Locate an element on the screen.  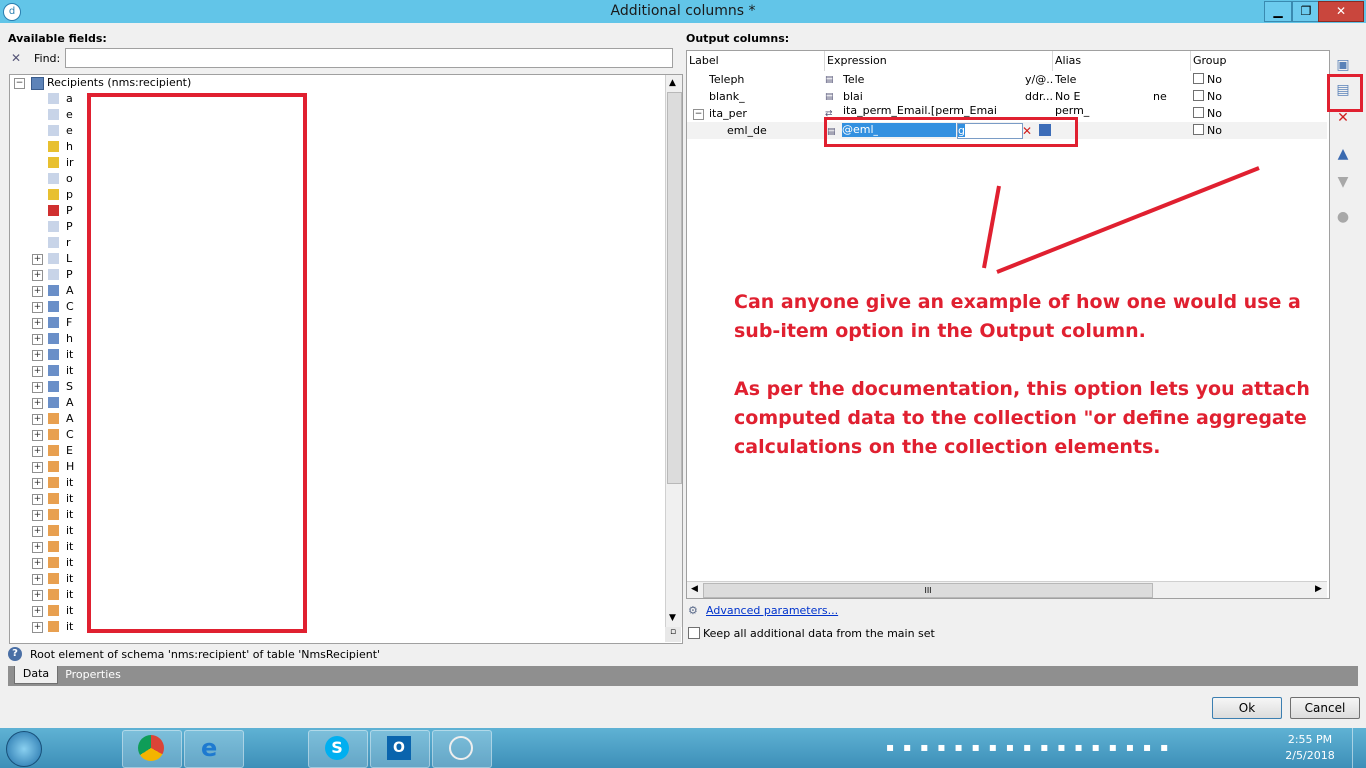
show-desktop-button is located at coordinates (1359, 748).